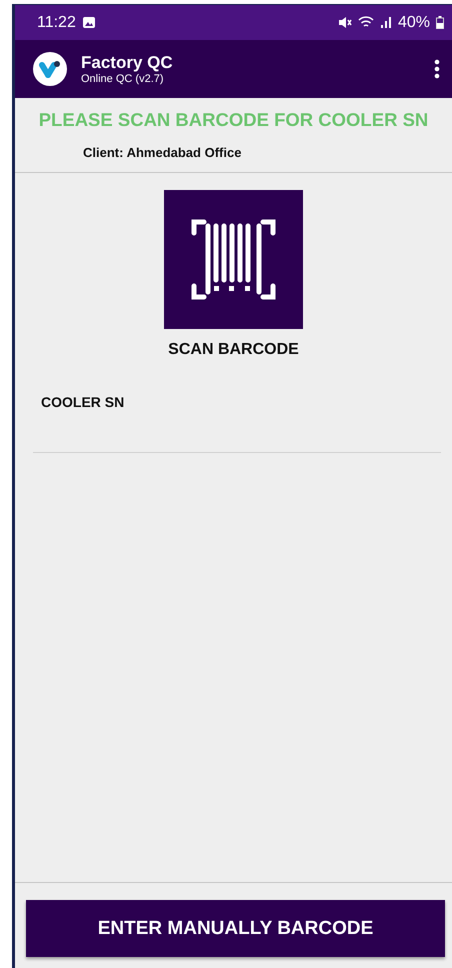 The height and width of the screenshot is (968, 452). What do you see at coordinates (56, 23) in the screenshot?
I see `status-time: 11:22` at bounding box center [56, 23].